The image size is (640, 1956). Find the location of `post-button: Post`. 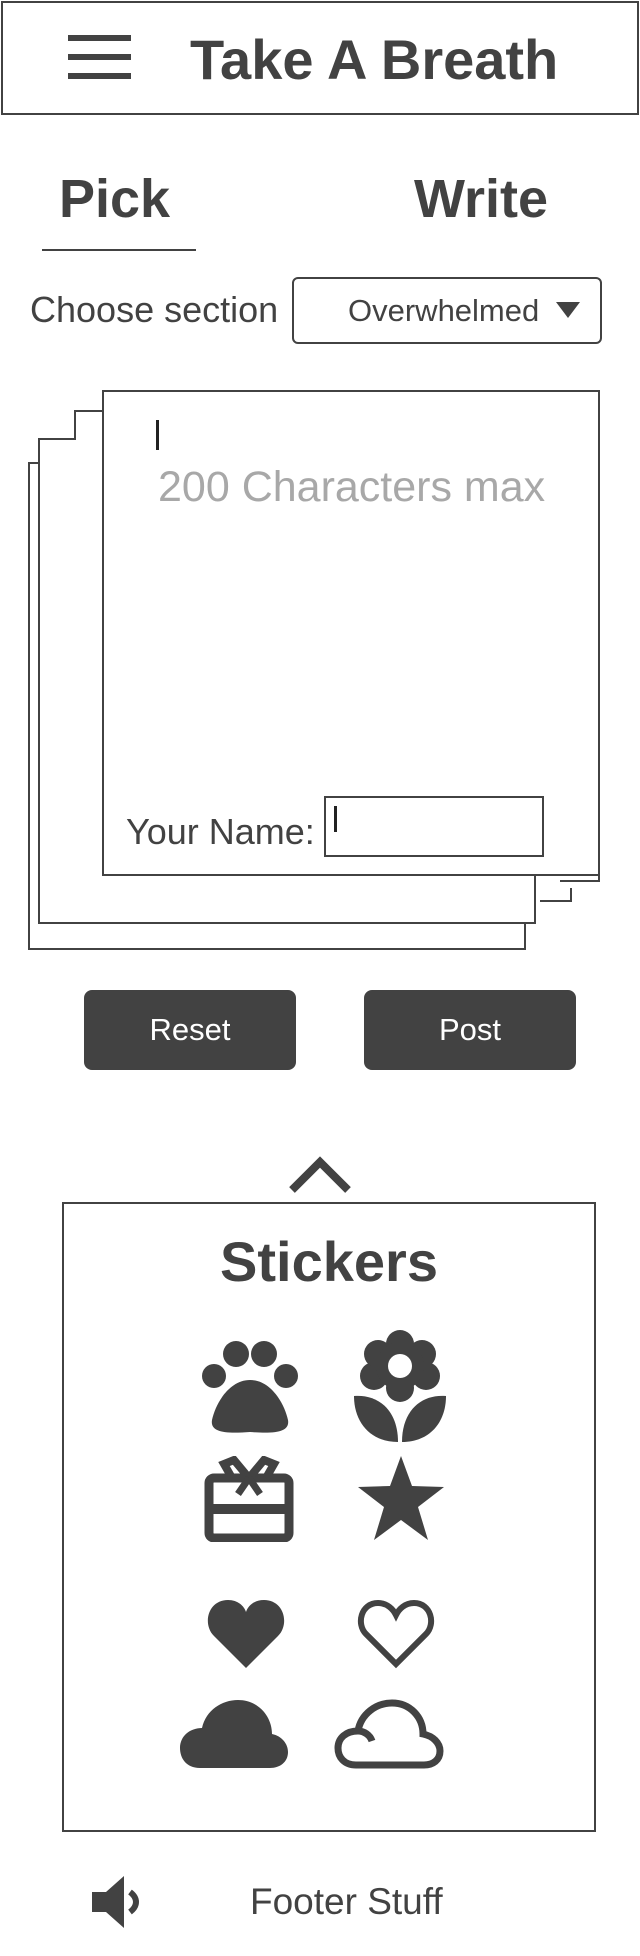

post-button: Post is located at coordinates (470, 1030).